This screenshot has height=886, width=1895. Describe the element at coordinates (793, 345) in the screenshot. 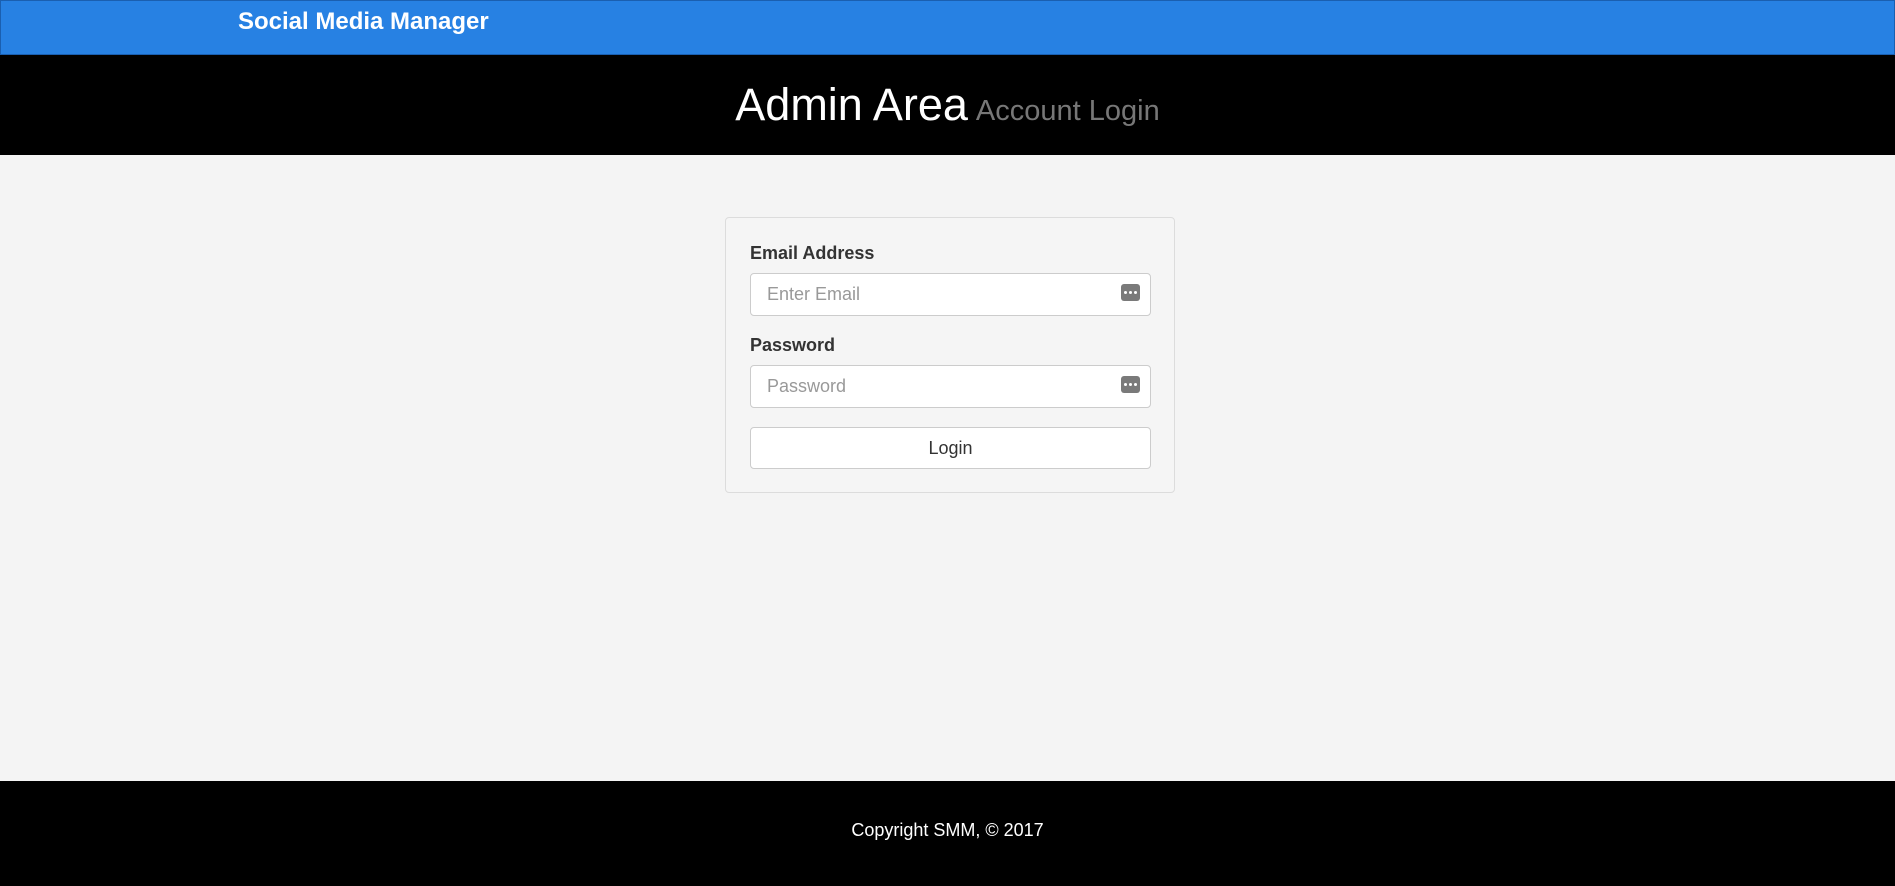

I see `password-label: Password` at that location.